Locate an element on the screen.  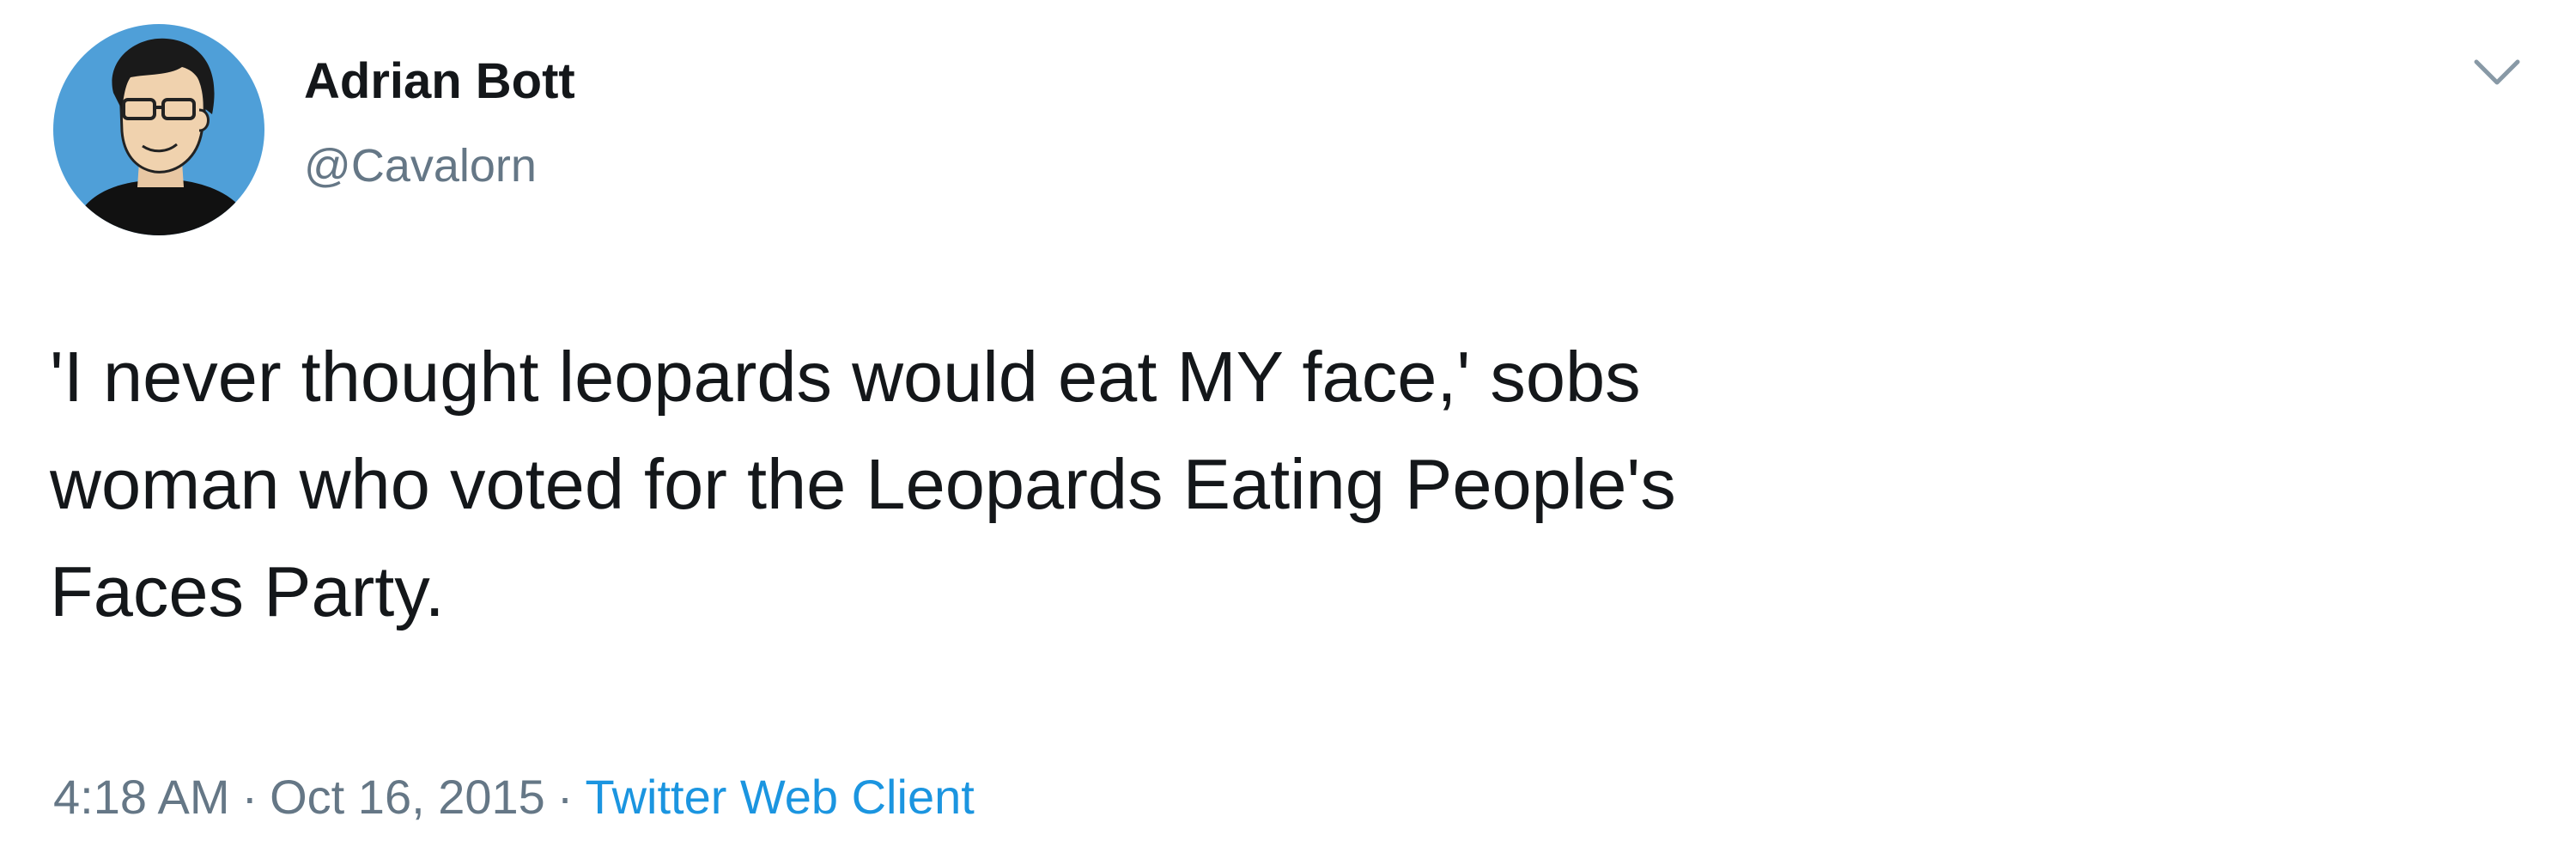
author-handle: @Cavalorn is located at coordinates (420, 166).